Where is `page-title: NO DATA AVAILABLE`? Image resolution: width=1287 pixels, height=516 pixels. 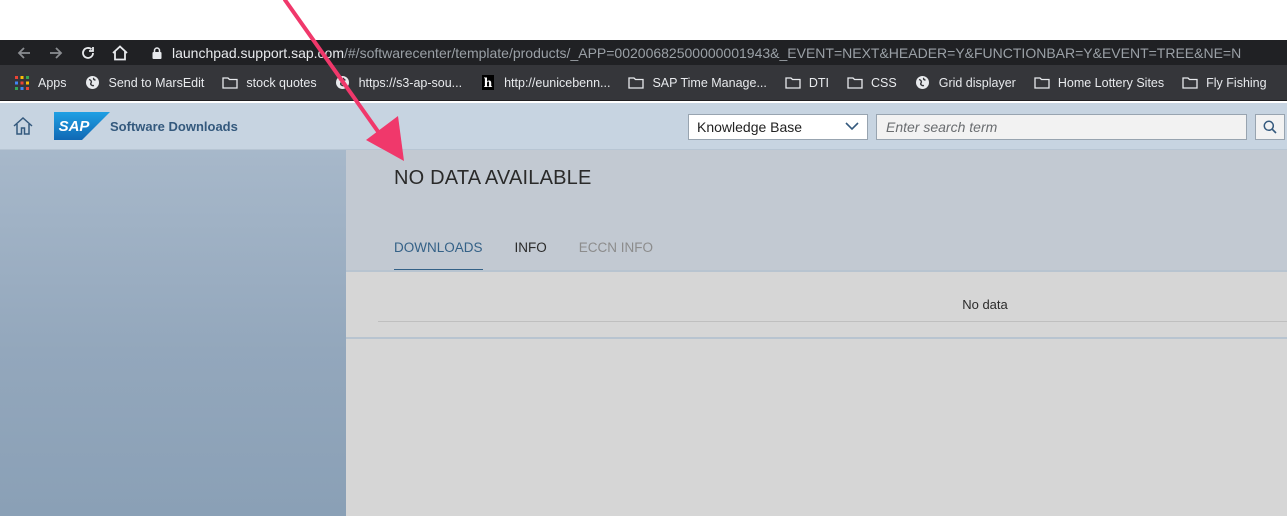 page-title: NO DATA AVAILABLE is located at coordinates (493, 178).